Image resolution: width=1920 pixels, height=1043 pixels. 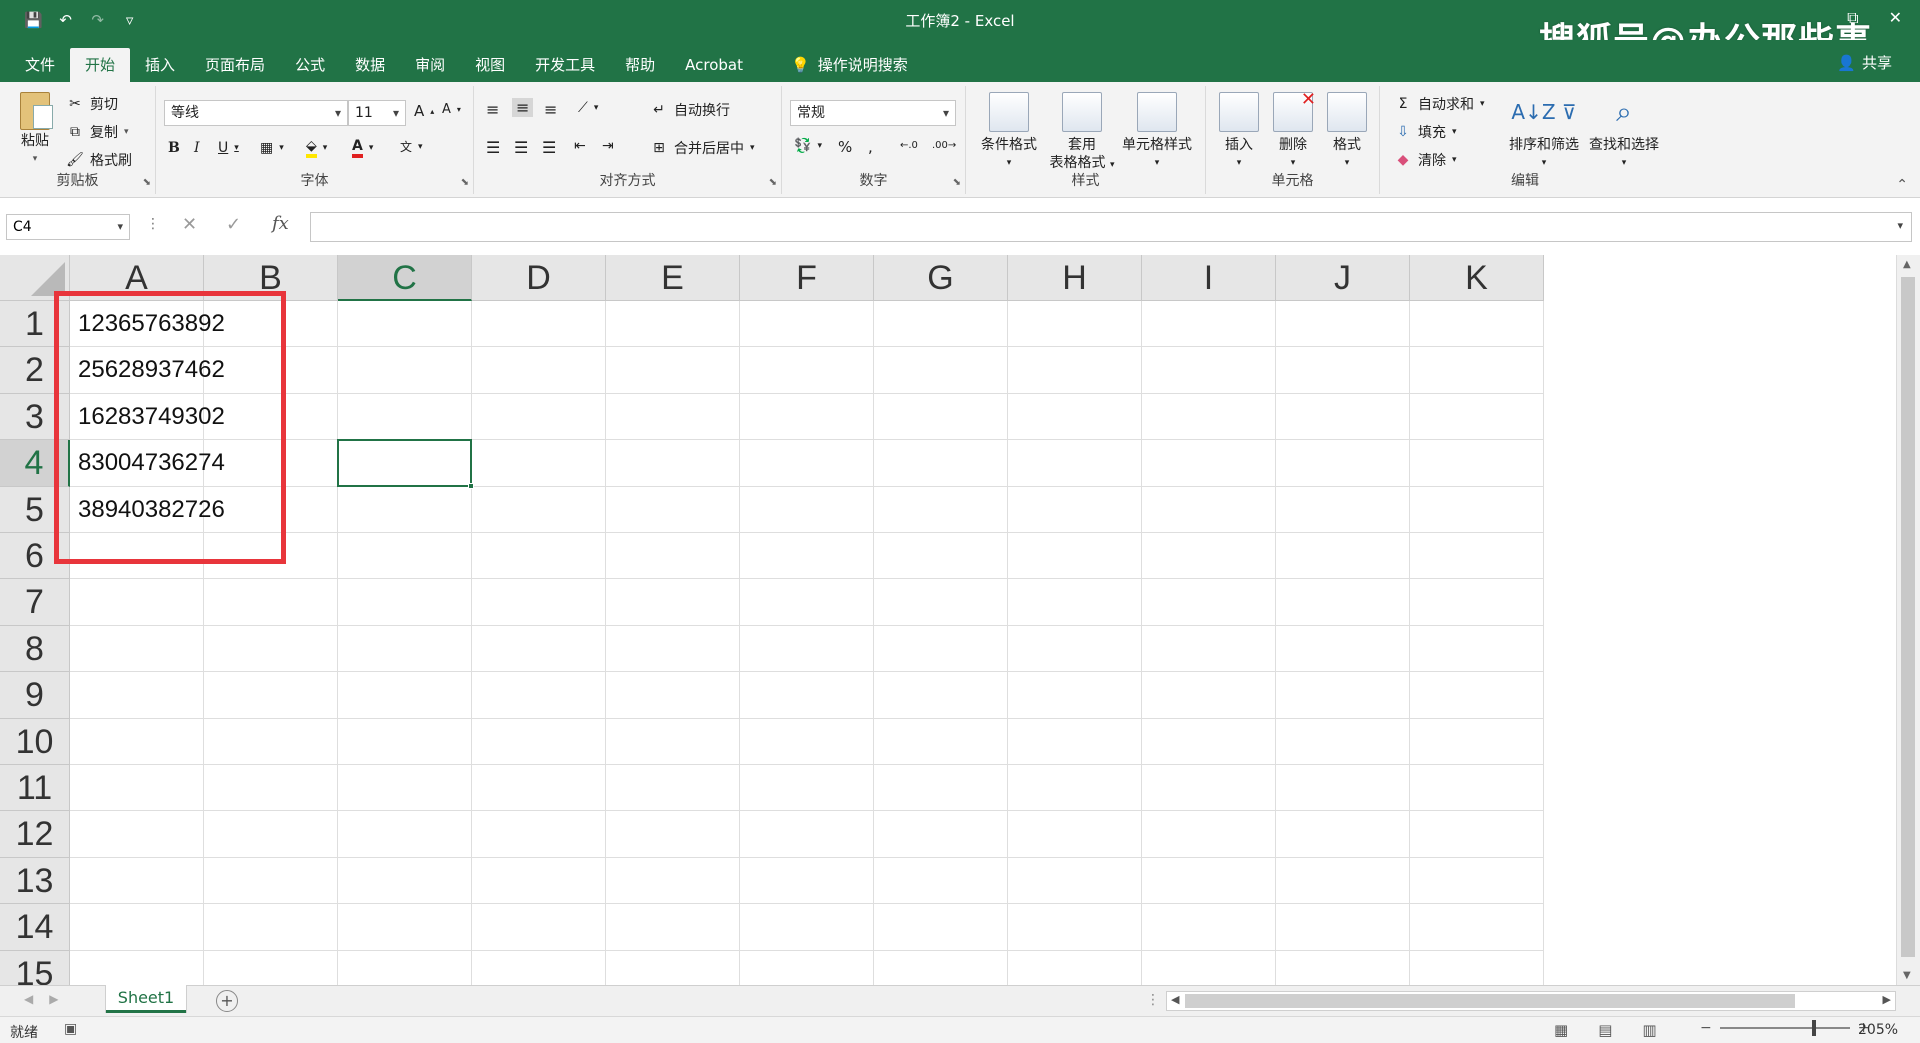 What do you see at coordinates (310, 65) in the screenshot?
I see `tab-4: 公式` at bounding box center [310, 65].